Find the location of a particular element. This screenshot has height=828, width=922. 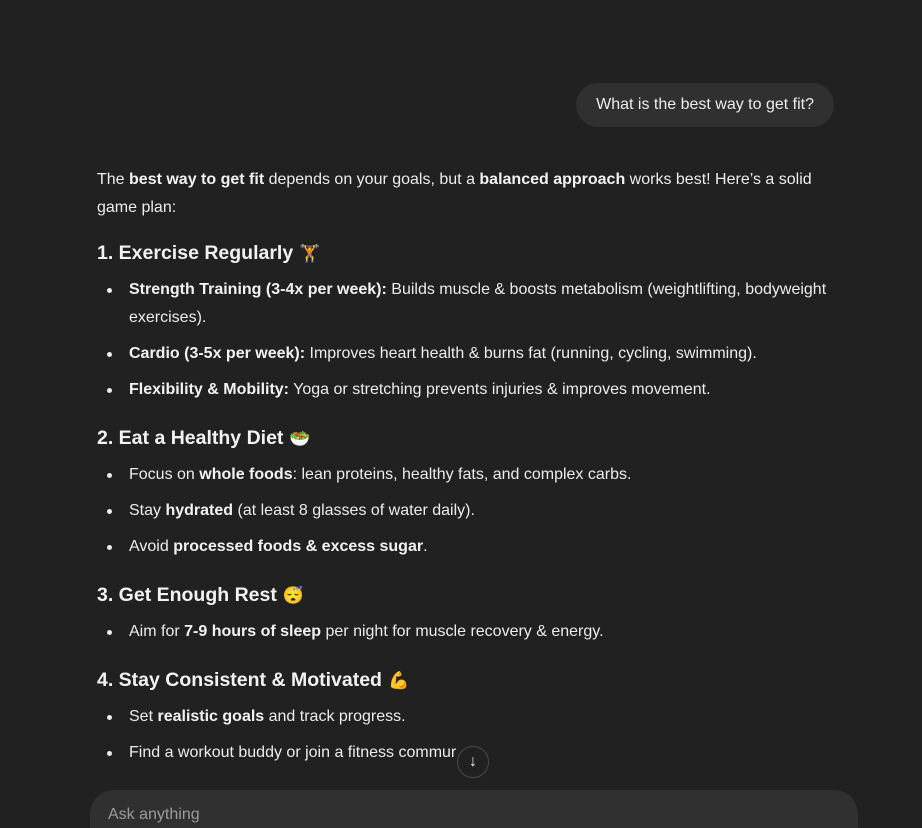

item-bold: whole foods is located at coordinates (246, 474).